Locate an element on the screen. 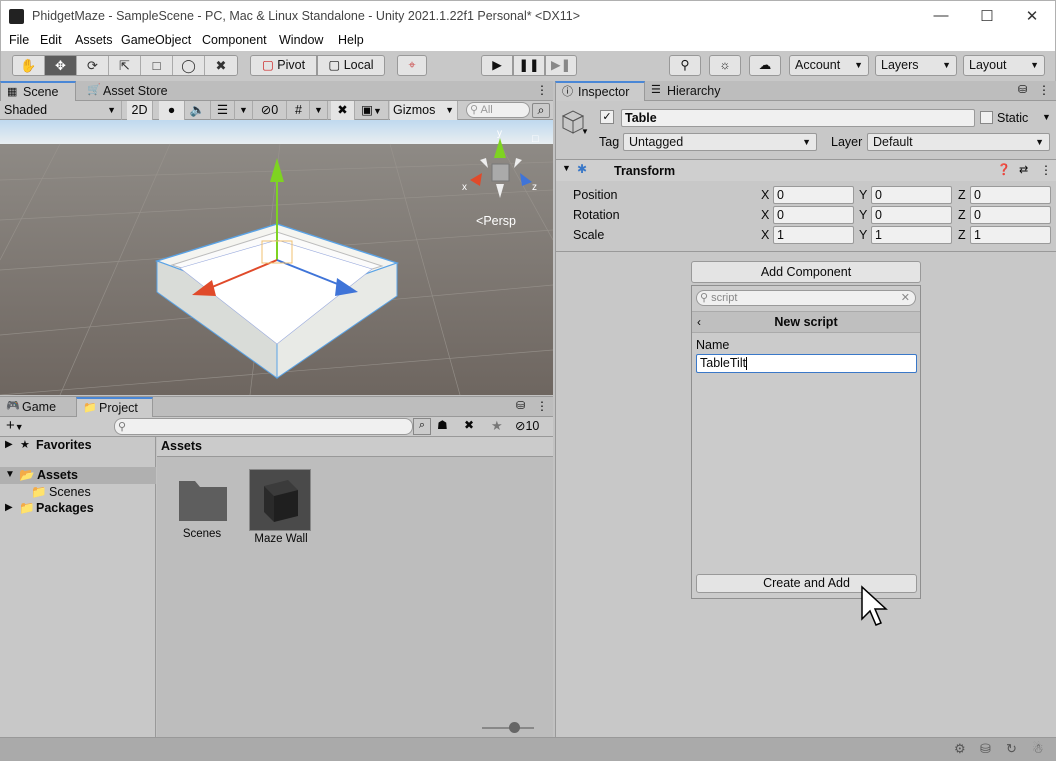  maximize-icon: ☐ is located at coordinates (987, 16).